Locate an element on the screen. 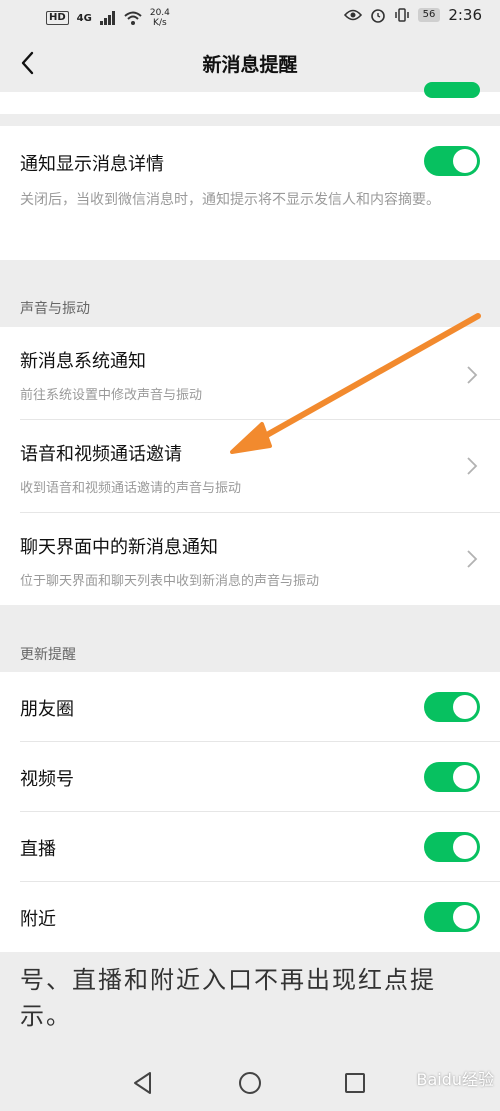 The height and width of the screenshot is (1111, 500). speed-unit: K/s is located at coordinates (160, 23).